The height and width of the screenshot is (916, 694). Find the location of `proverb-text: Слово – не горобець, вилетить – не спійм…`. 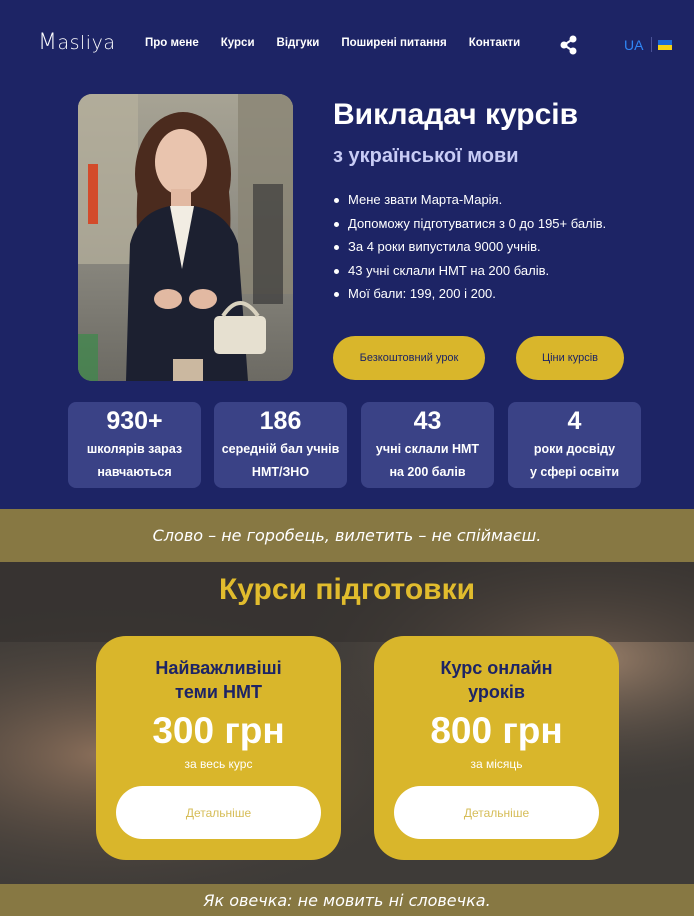

proverb-text: Слово – не горобець, вилетить – не спійм… is located at coordinates (347, 535).